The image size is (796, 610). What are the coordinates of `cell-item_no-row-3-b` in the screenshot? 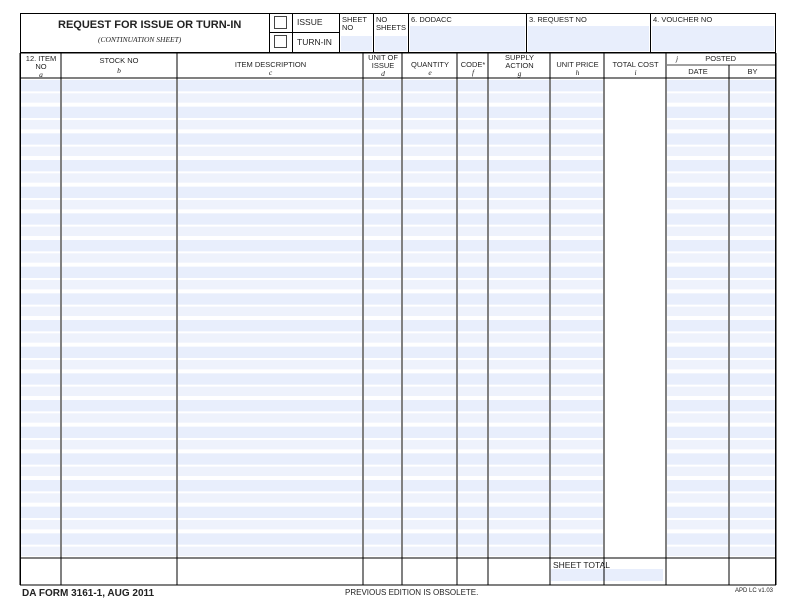 It's located at (40, 151).